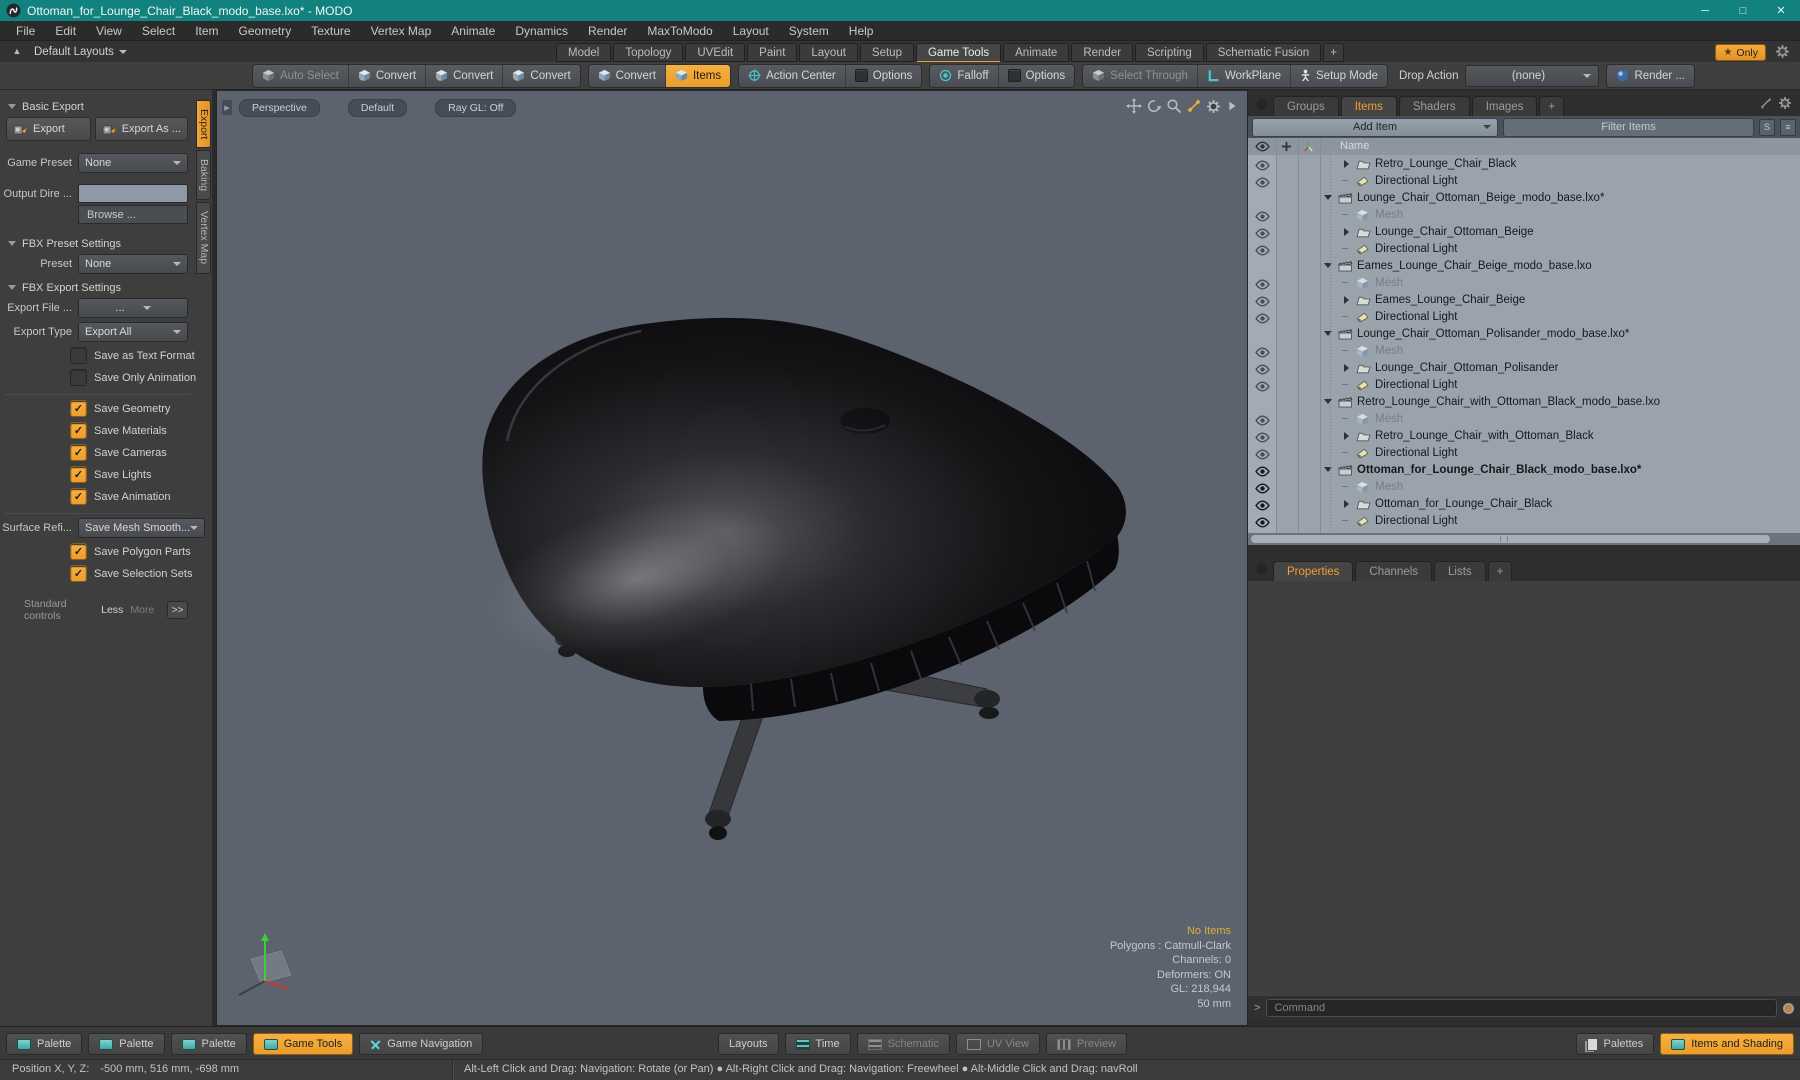  I want to click on add-item-button: Add Item, so click(1375, 127).